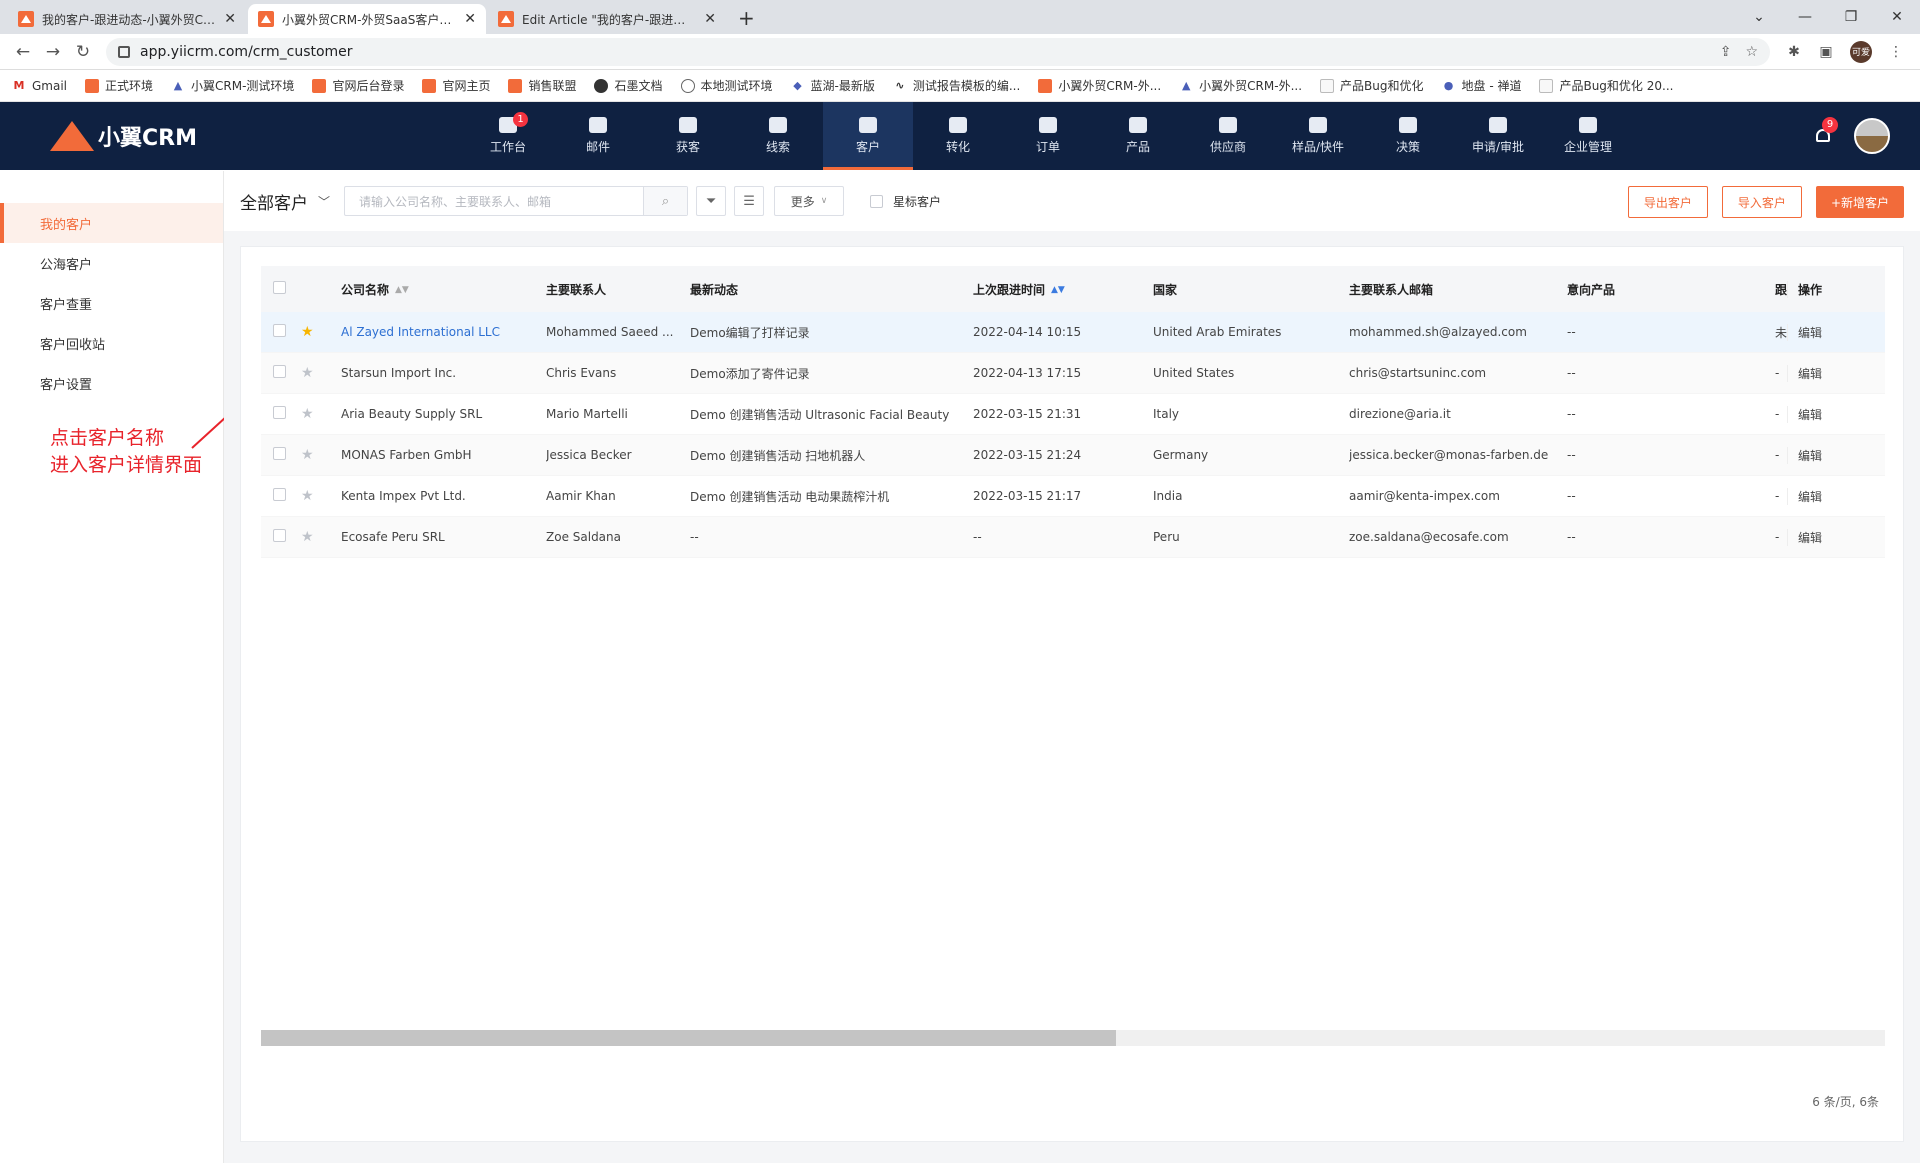  What do you see at coordinates (367, 19) in the screenshot?
I see `browser-tab-active: 小翼外贸CRM-外贸SaaS客户管理 ✕` at bounding box center [367, 19].